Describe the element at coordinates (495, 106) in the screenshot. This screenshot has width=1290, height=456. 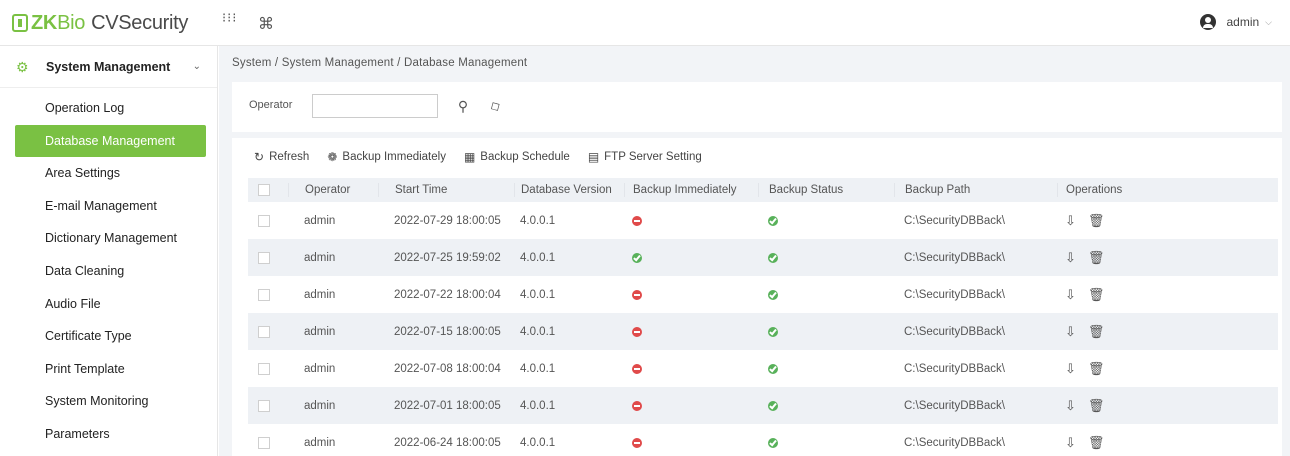
I see `eraser-icon: ◇` at that location.